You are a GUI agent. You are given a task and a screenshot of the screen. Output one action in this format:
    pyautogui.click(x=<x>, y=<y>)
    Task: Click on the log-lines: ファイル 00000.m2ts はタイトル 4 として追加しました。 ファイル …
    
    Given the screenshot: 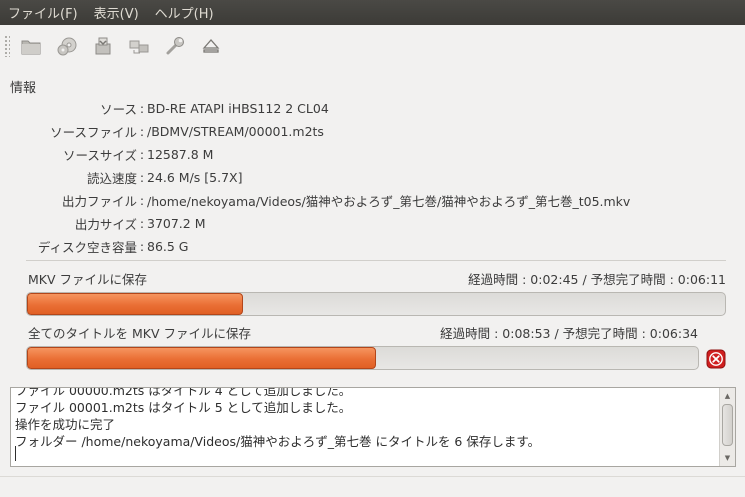 What is the action you would take?
    pyautogui.click(x=365, y=418)
    